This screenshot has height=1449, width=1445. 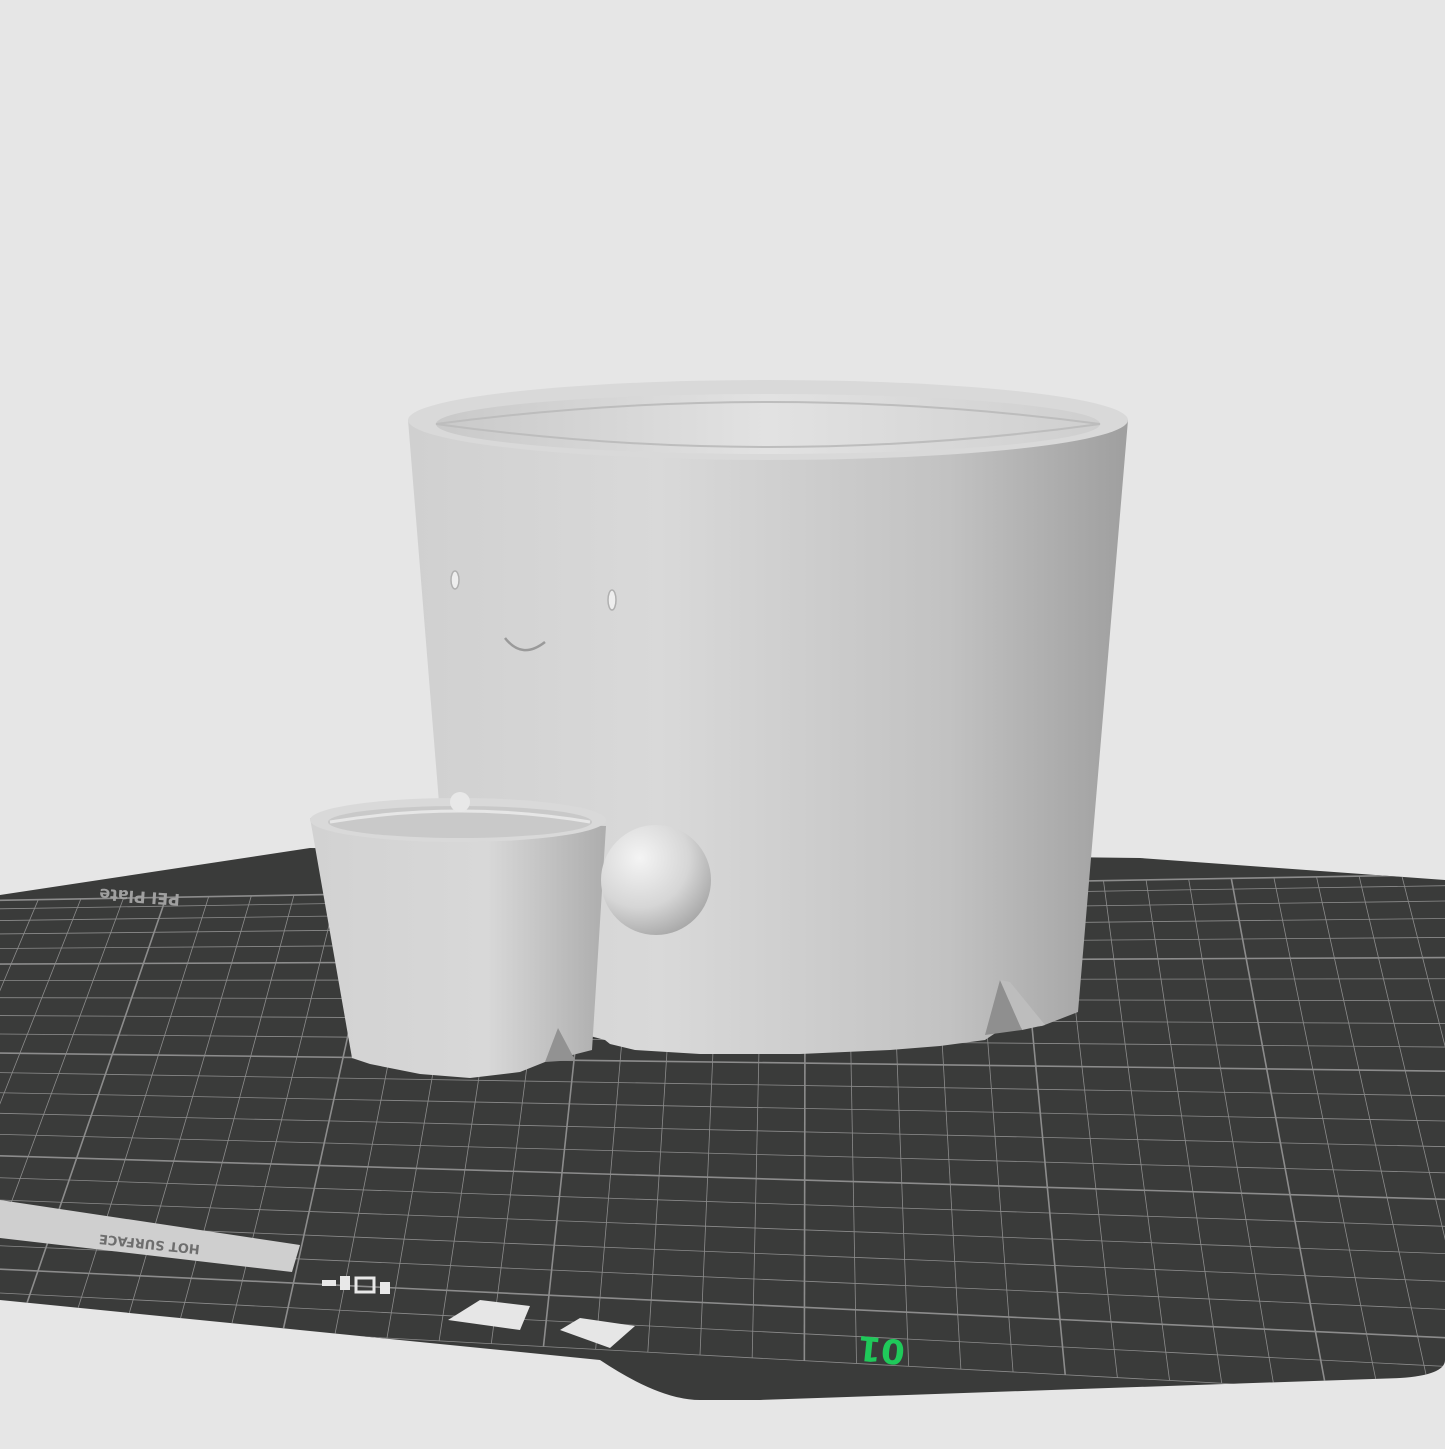 What do you see at coordinates (455, 580) in the screenshot?
I see `left-eye-icon` at bounding box center [455, 580].